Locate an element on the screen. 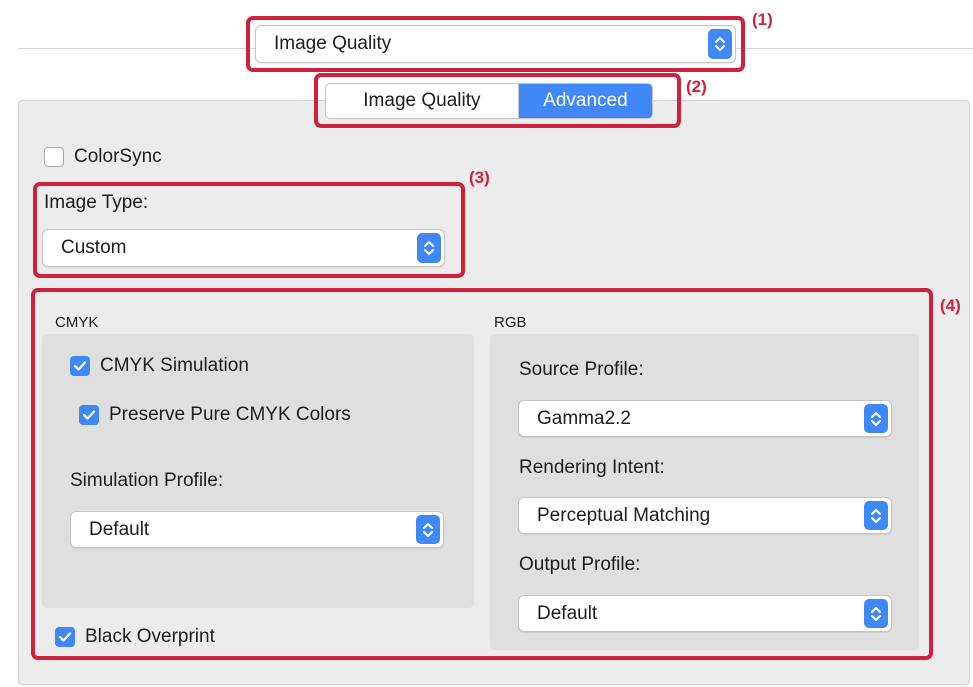 This screenshot has width=973, height=687. checkbox-unchecked-icon is located at coordinates (54, 157).